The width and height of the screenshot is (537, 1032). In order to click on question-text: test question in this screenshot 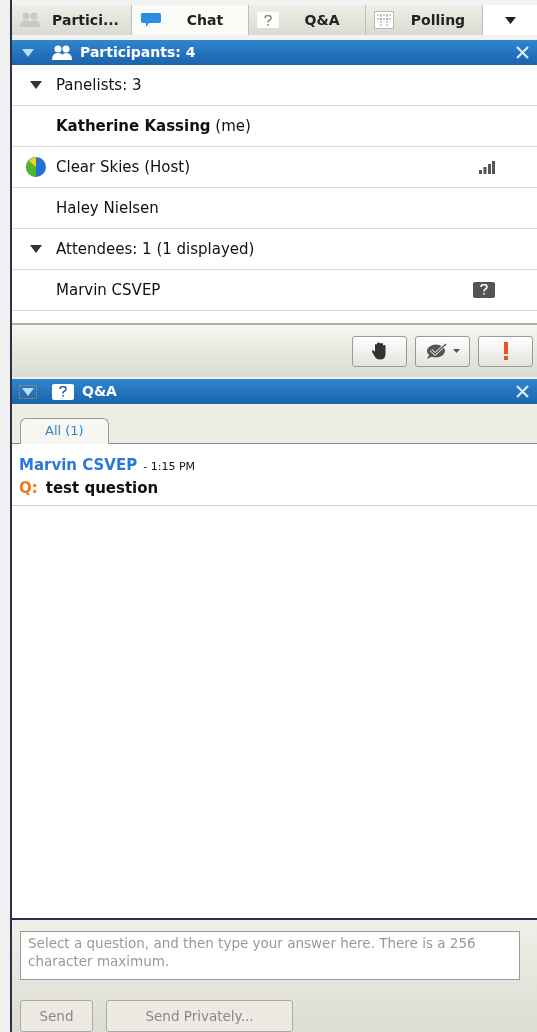, I will do `click(102, 487)`.